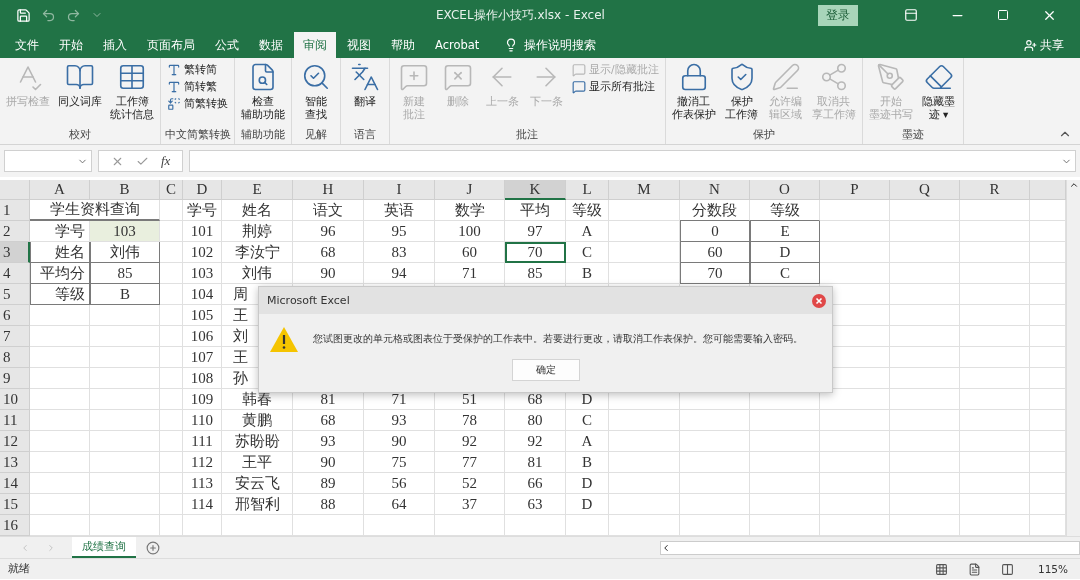  What do you see at coordinates (359, 45) in the screenshot?
I see `menu-tab: 视图` at bounding box center [359, 45].